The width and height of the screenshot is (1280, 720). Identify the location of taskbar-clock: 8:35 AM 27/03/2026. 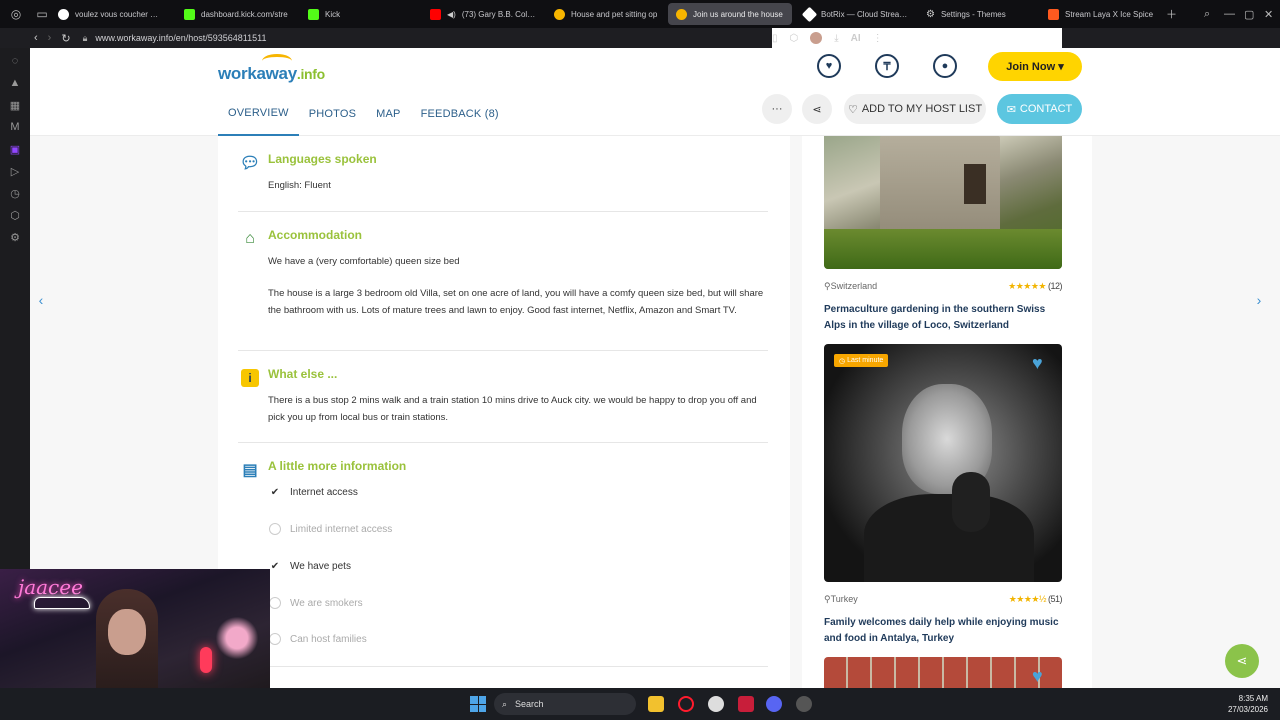
(1248, 704).